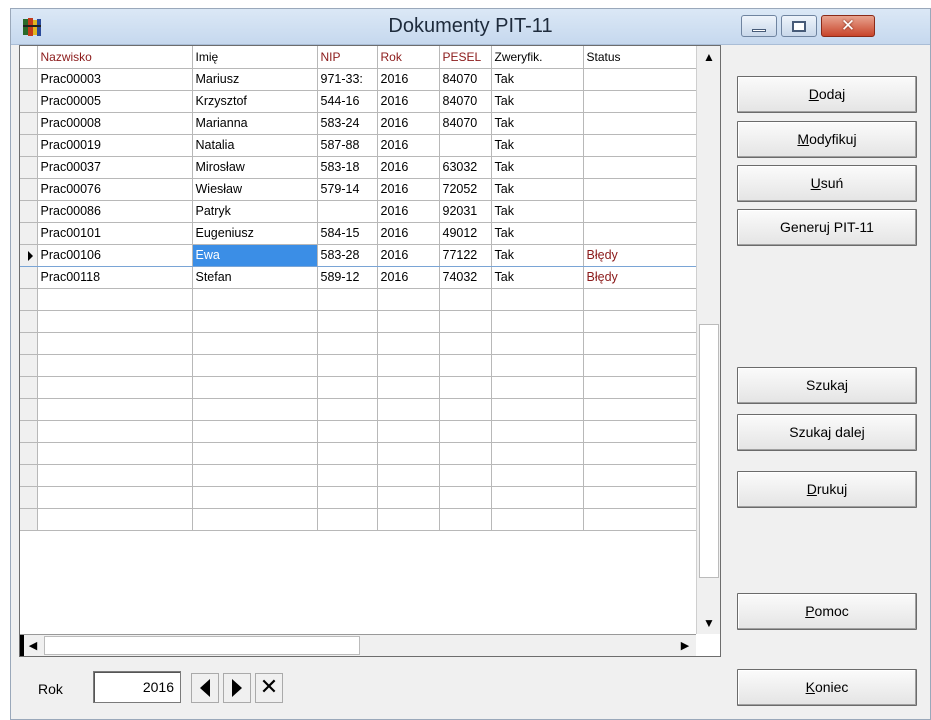 This screenshot has height=720, width=931. Describe the element at coordinates (255, 79) in the screenshot. I see `cell-imie: Mariusz` at that location.